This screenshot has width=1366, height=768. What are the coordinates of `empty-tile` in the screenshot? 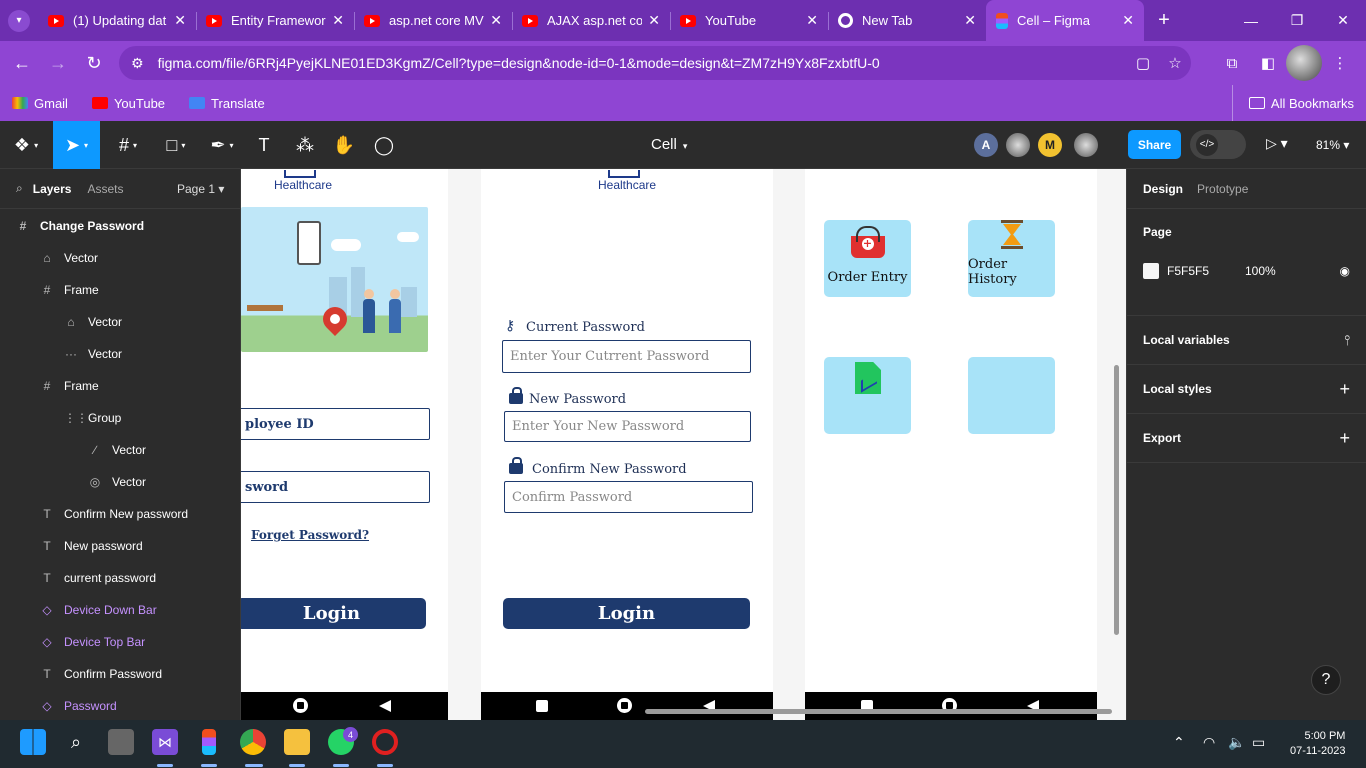 It's located at (1011, 395).